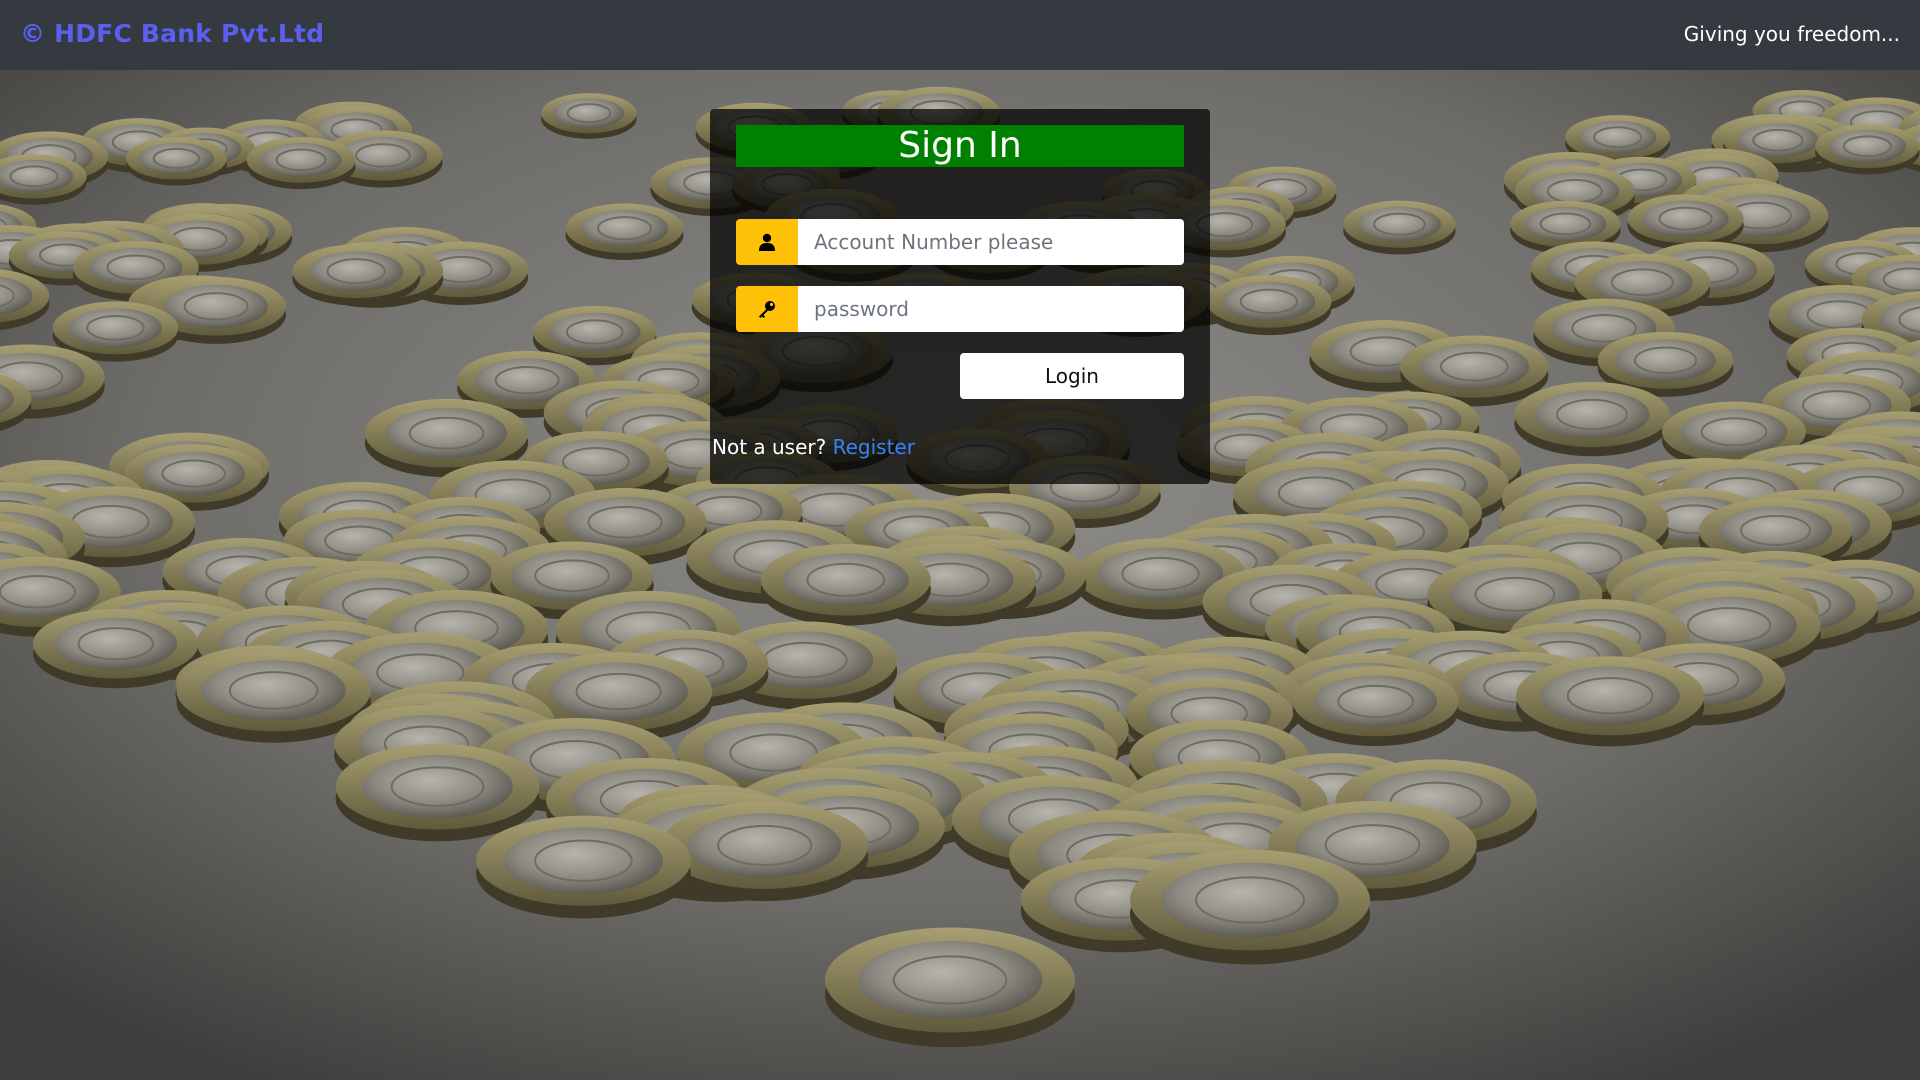 This screenshot has width=1920, height=1080. I want to click on register-prompt-text: Not a user?, so click(769, 447).